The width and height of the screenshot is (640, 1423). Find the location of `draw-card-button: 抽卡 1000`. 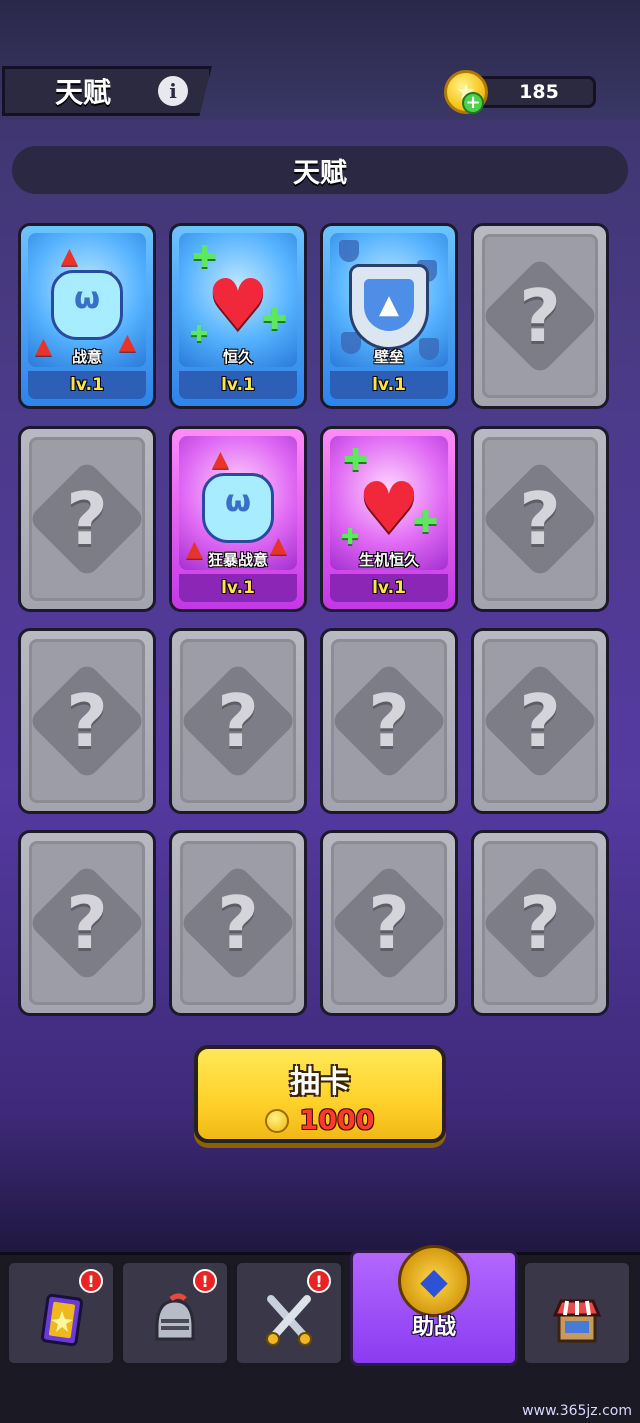

draw-card-button: 抽卡 1000 is located at coordinates (320, 1094).